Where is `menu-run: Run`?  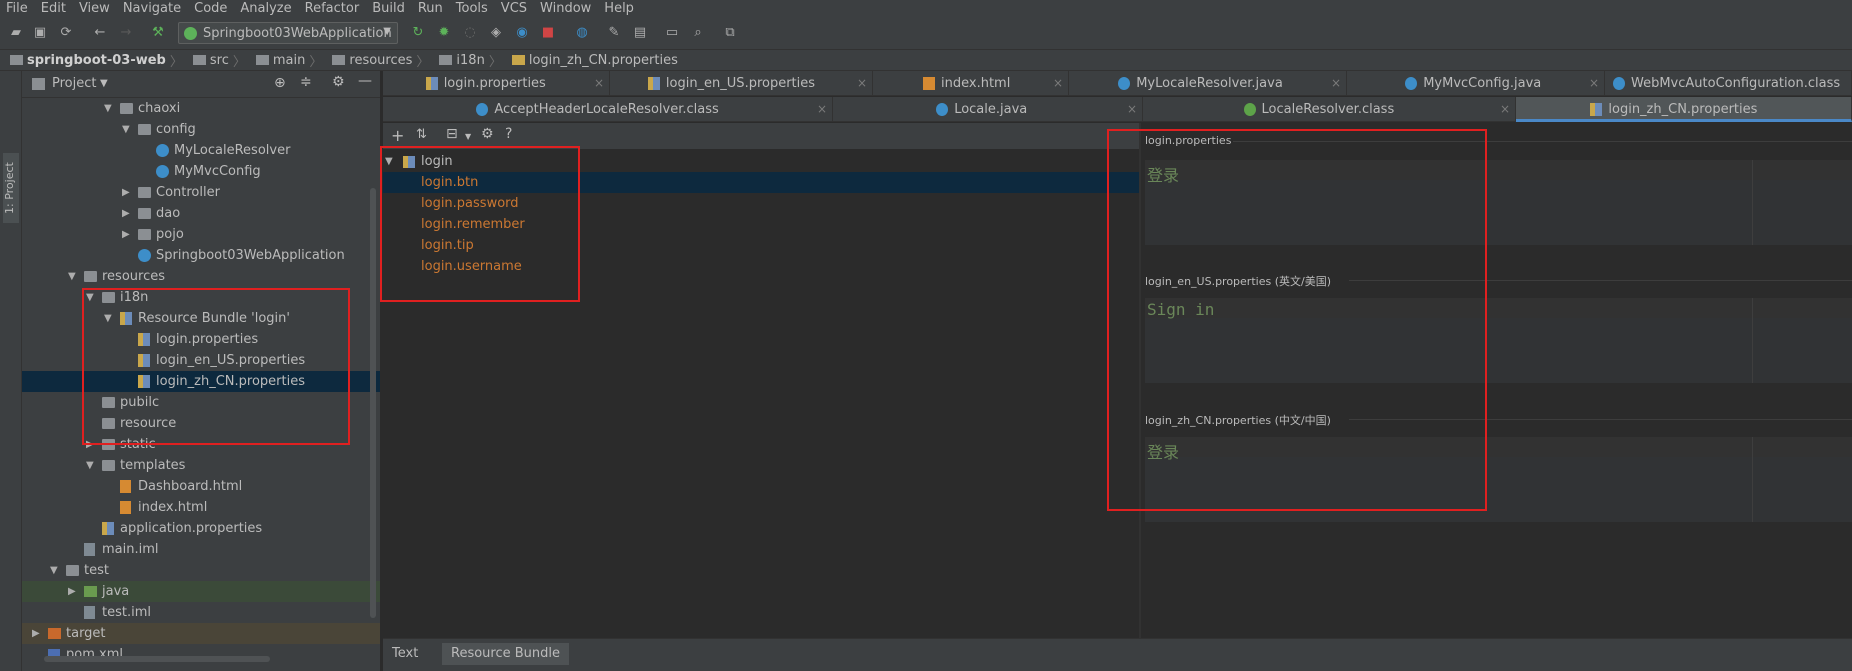 menu-run: Run is located at coordinates (430, 8).